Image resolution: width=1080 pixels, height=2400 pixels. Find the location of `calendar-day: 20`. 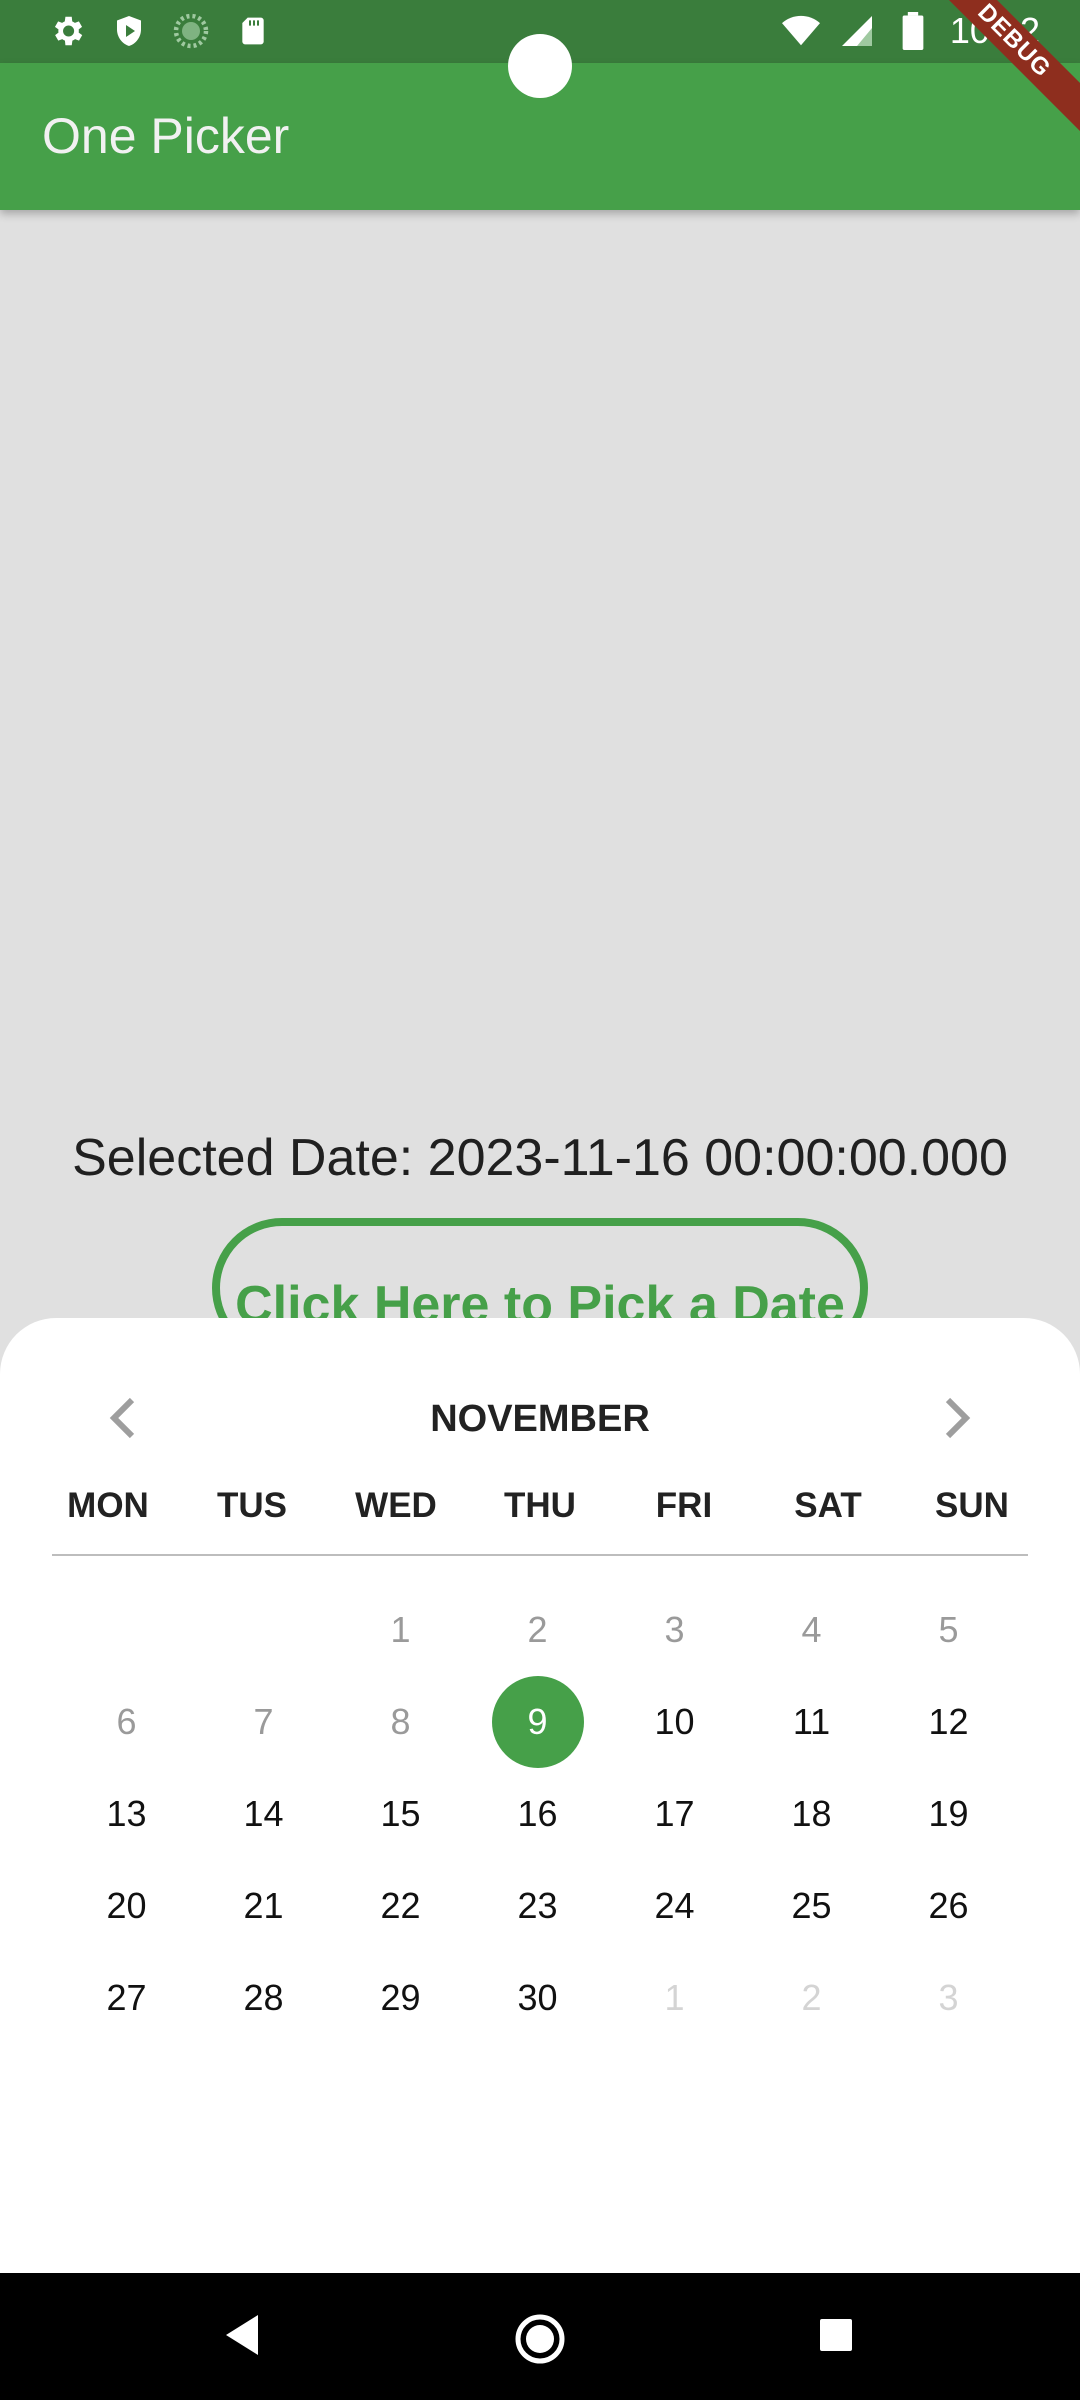

calendar-day: 20 is located at coordinates (126, 1906).